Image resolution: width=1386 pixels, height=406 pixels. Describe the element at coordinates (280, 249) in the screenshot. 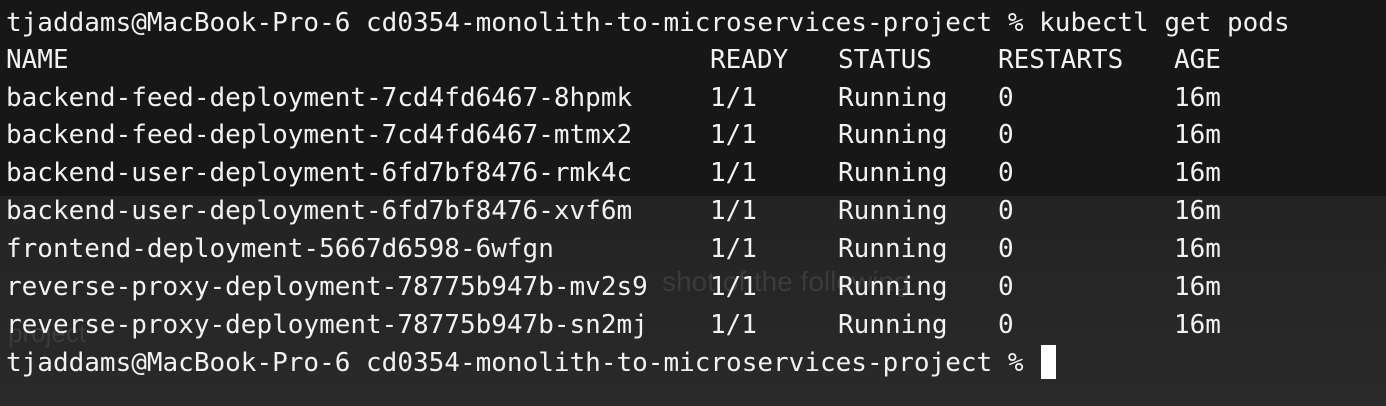

I see `pod-name: frontend-deployment-5667d6598-6wfgn` at that location.